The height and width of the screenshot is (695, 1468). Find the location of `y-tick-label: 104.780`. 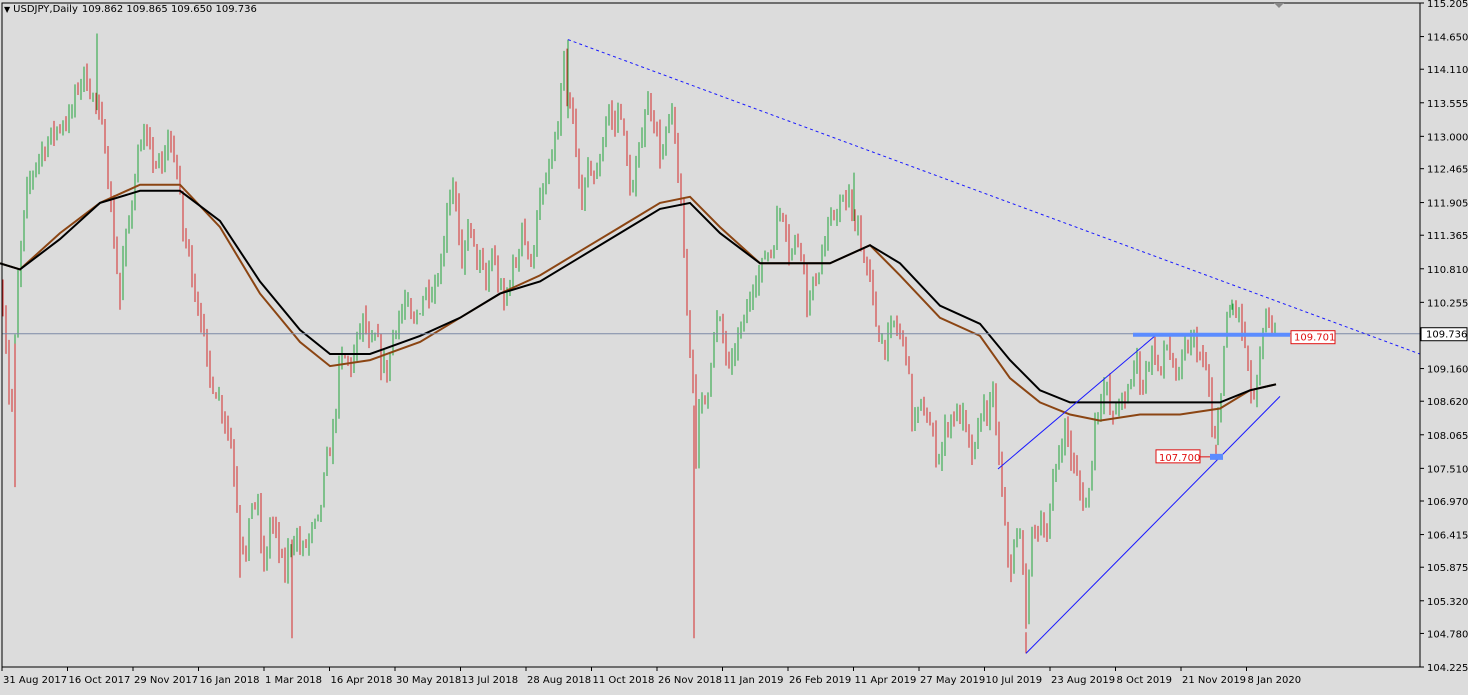

y-tick-label: 104.780 is located at coordinates (1447, 634).